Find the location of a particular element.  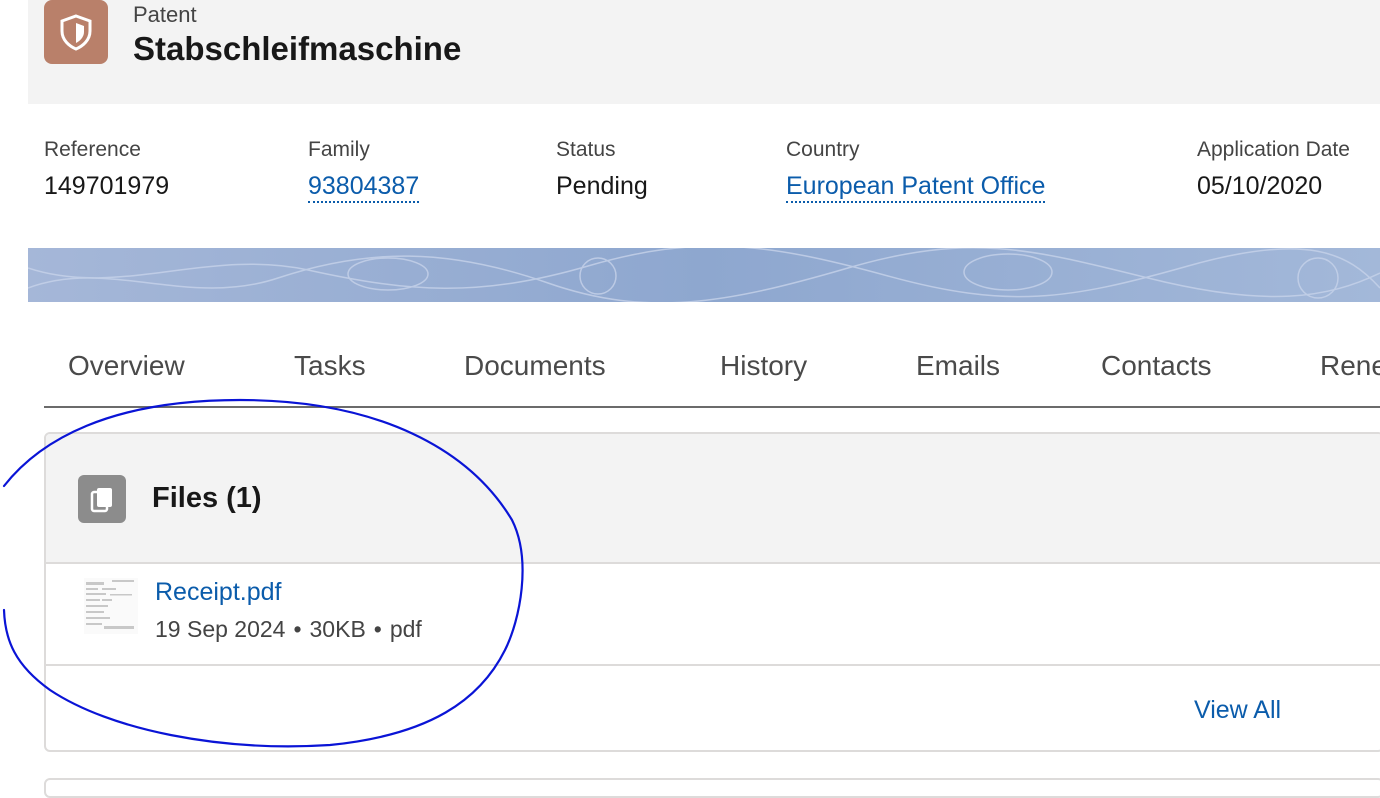

field-label: Country is located at coordinates (823, 149).